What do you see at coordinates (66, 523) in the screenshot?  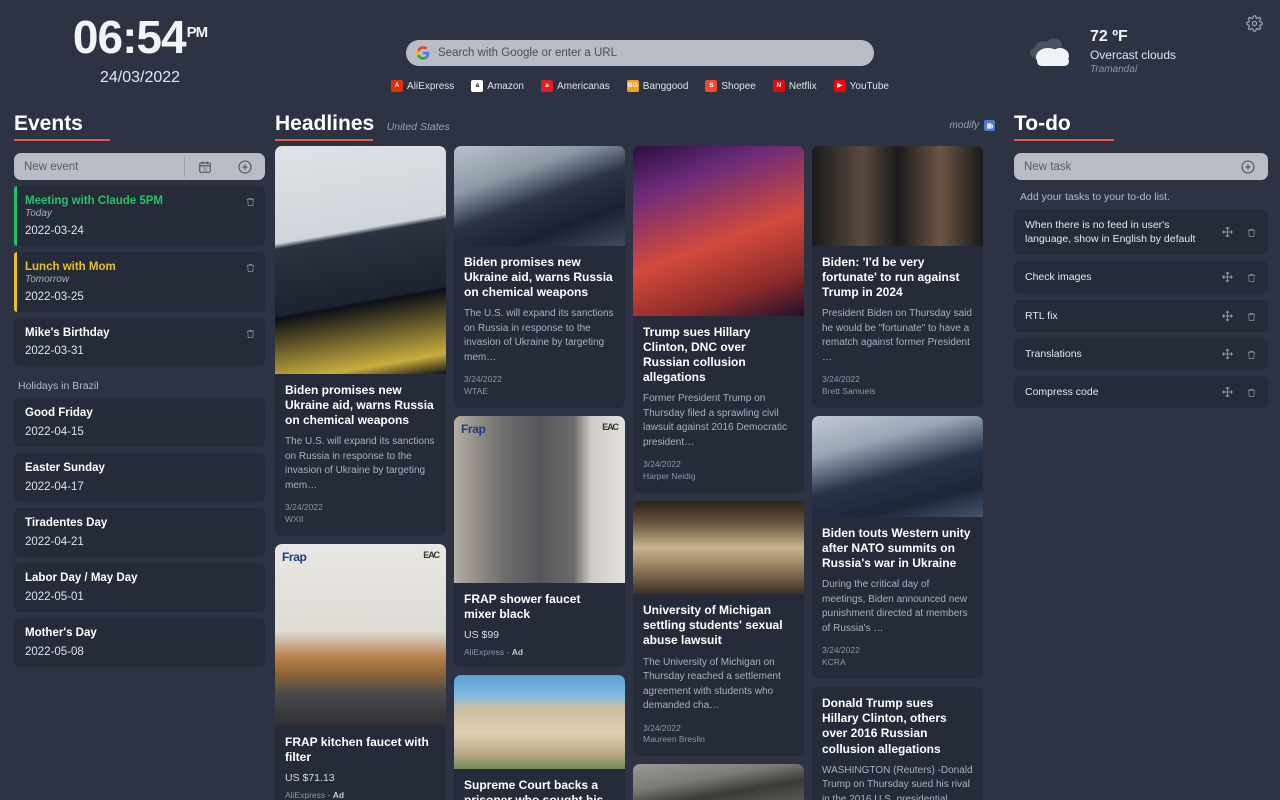 I see `holiday-title: Tiradentes Day` at bounding box center [66, 523].